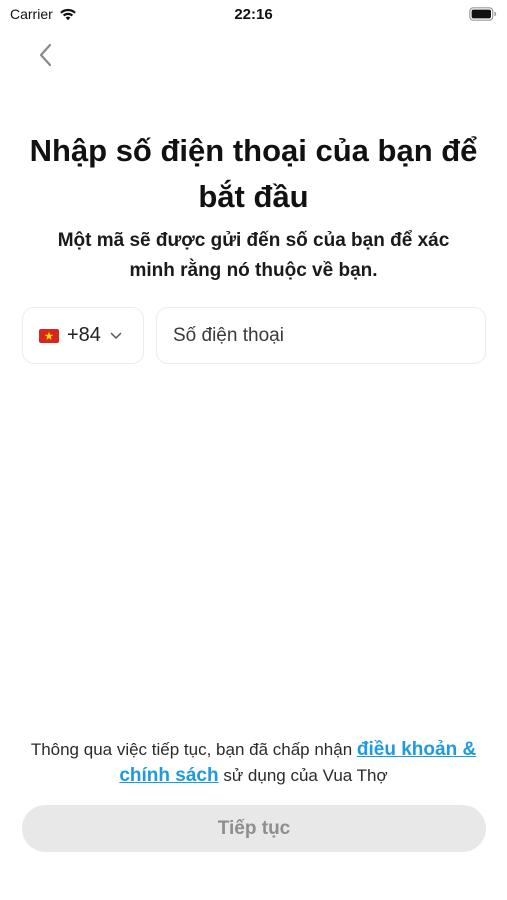 Image resolution: width=507 pixels, height=900 pixels. What do you see at coordinates (483, 14) in the screenshot?
I see `battery-icon` at bounding box center [483, 14].